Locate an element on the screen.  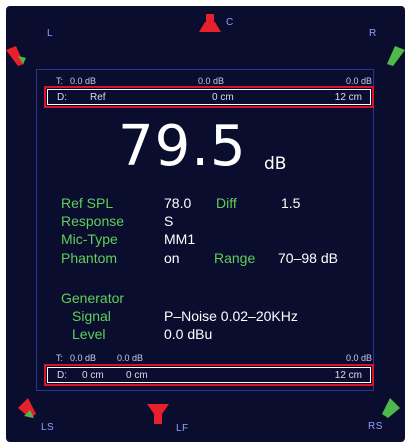
bottom-d-value-3: 12 cm is located at coordinates (348, 375).